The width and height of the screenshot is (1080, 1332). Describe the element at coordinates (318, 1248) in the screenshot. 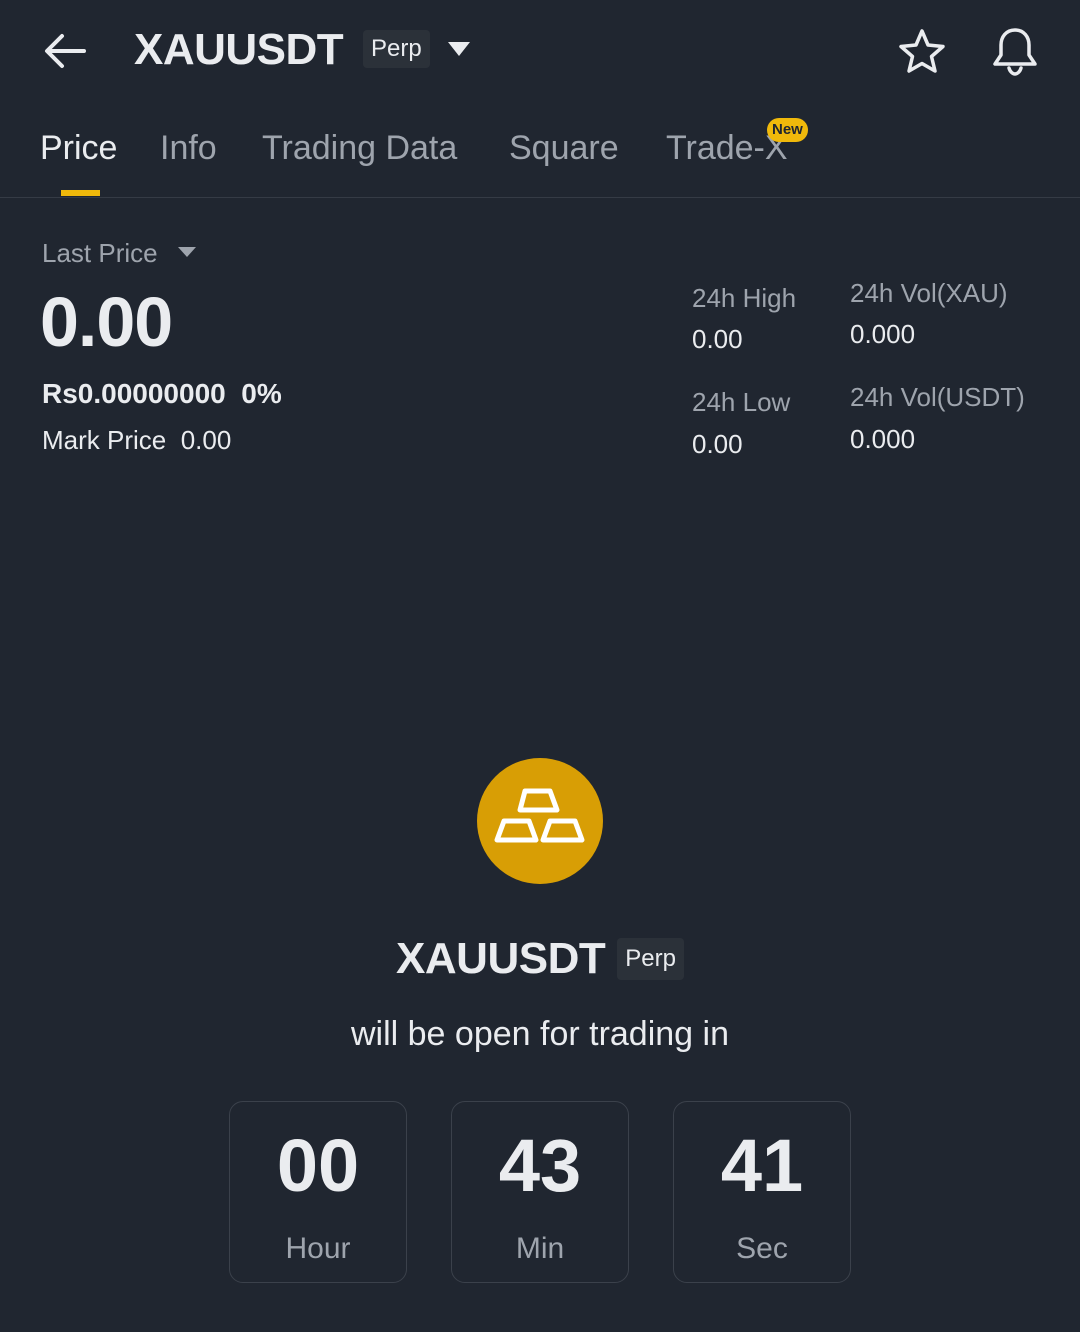

I see `countdown-hour-label: Hour` at that location.